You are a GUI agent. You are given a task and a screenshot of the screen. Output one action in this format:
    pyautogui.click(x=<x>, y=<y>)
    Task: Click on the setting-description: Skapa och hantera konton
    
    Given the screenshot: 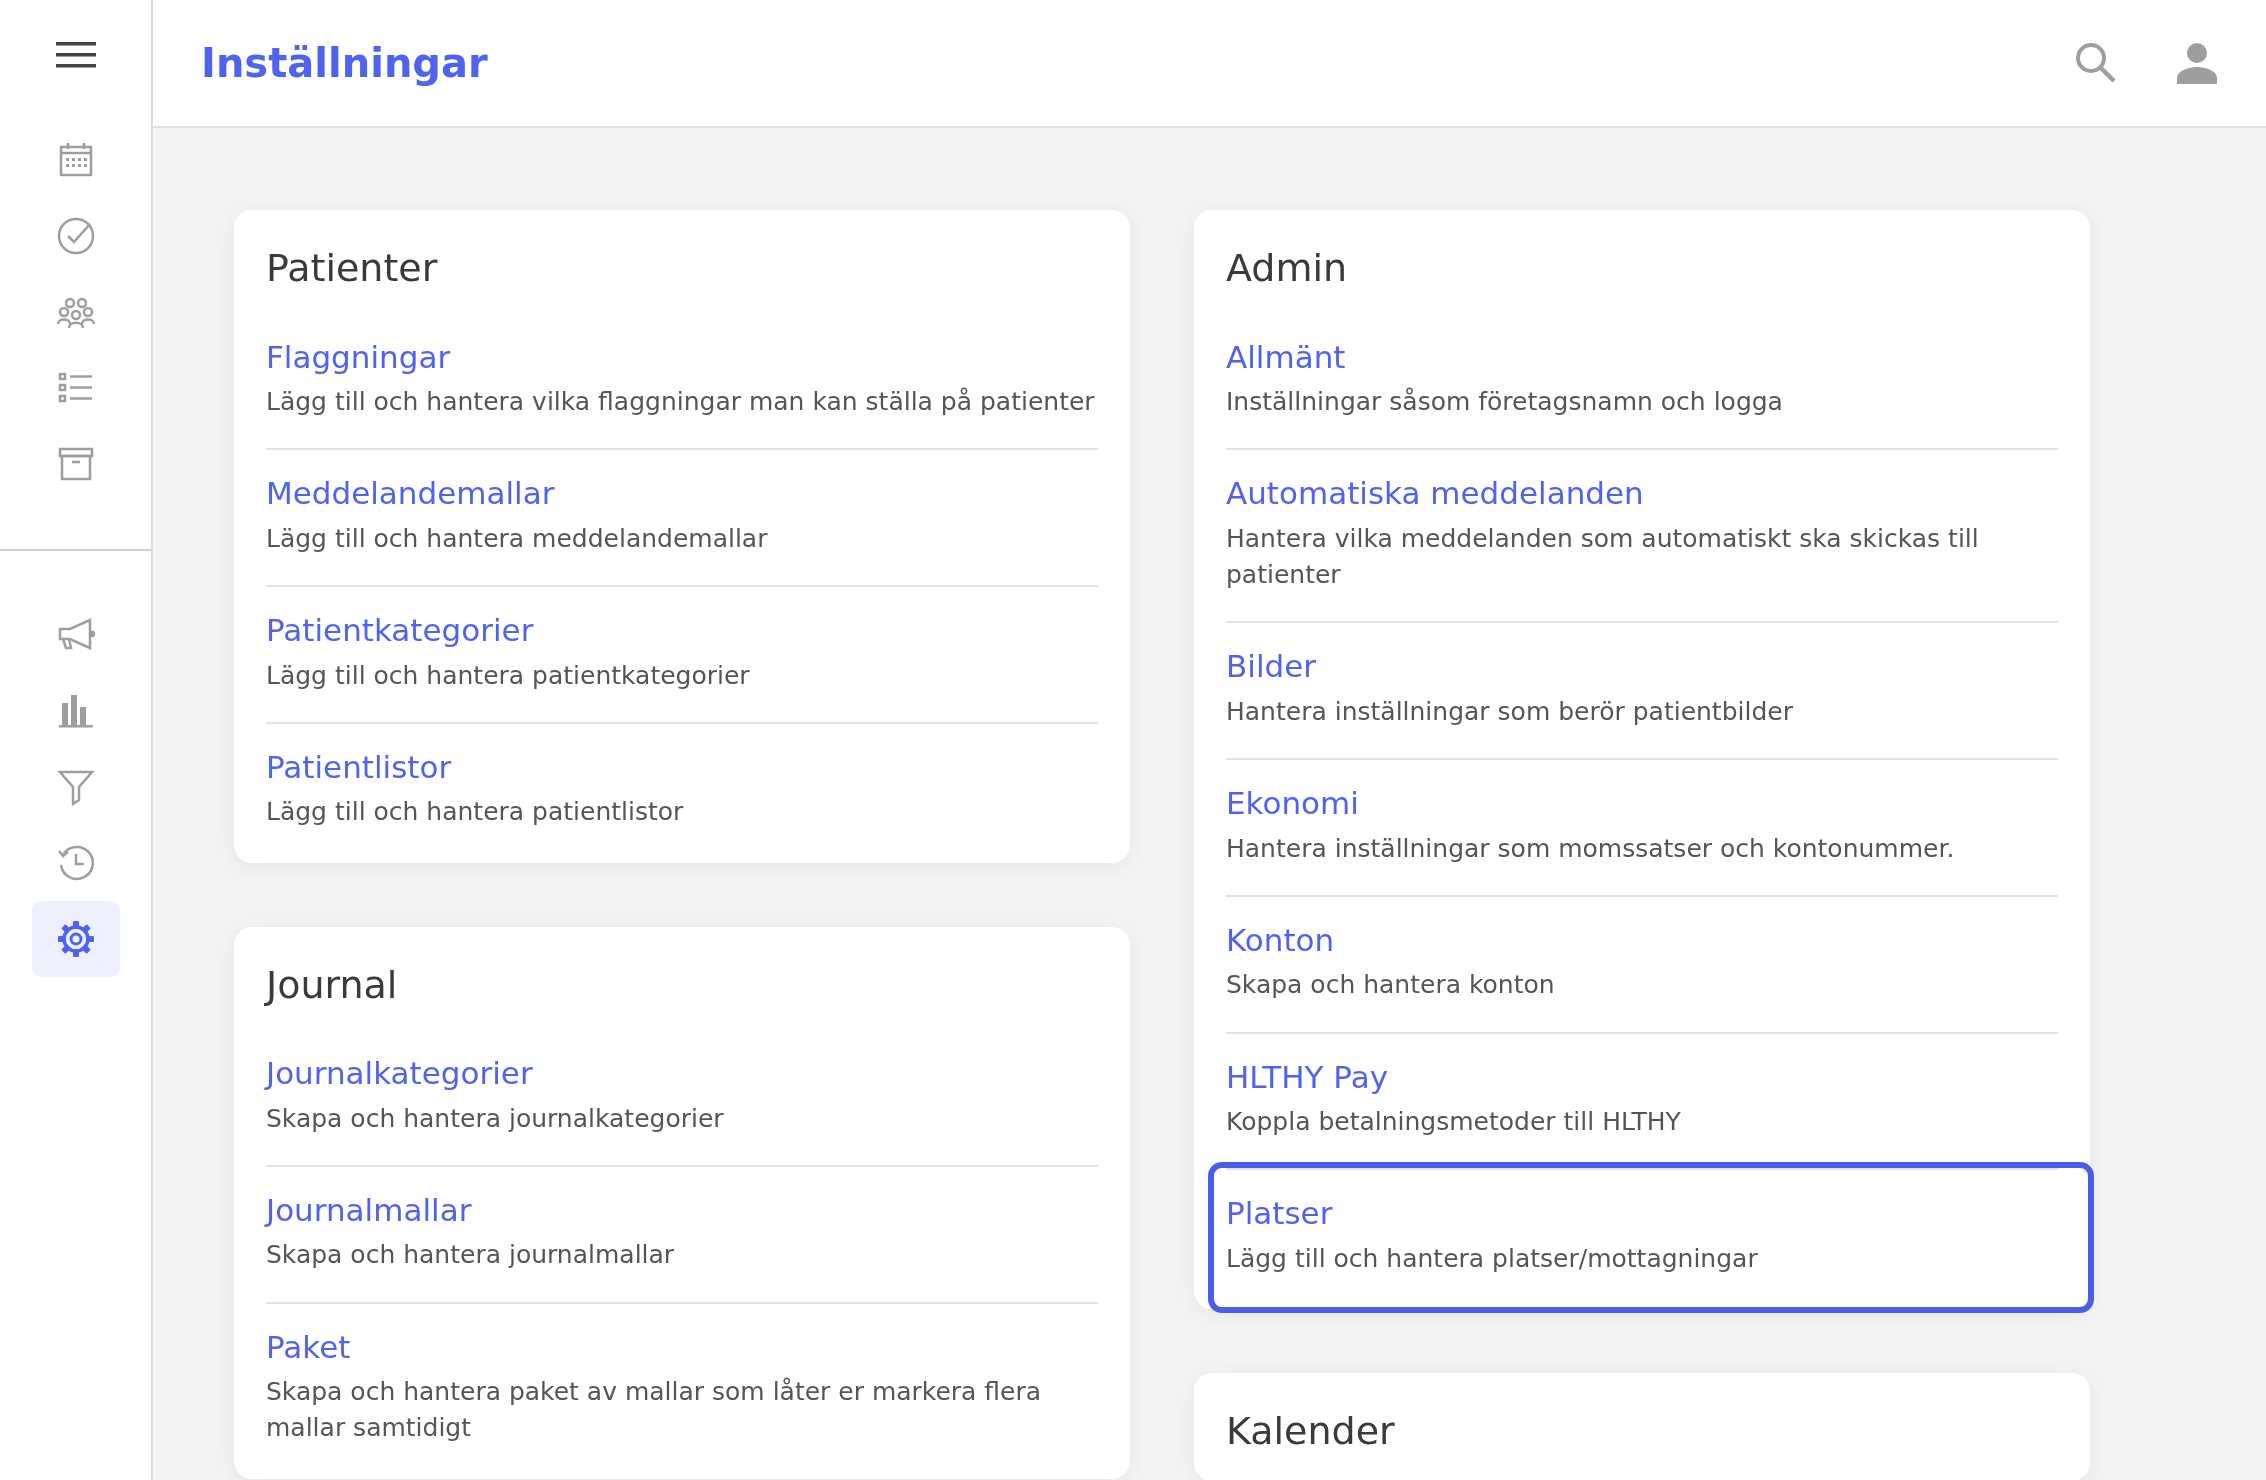 What is the action you would take?
    pyautogui.click(x=1391, y=985)
    